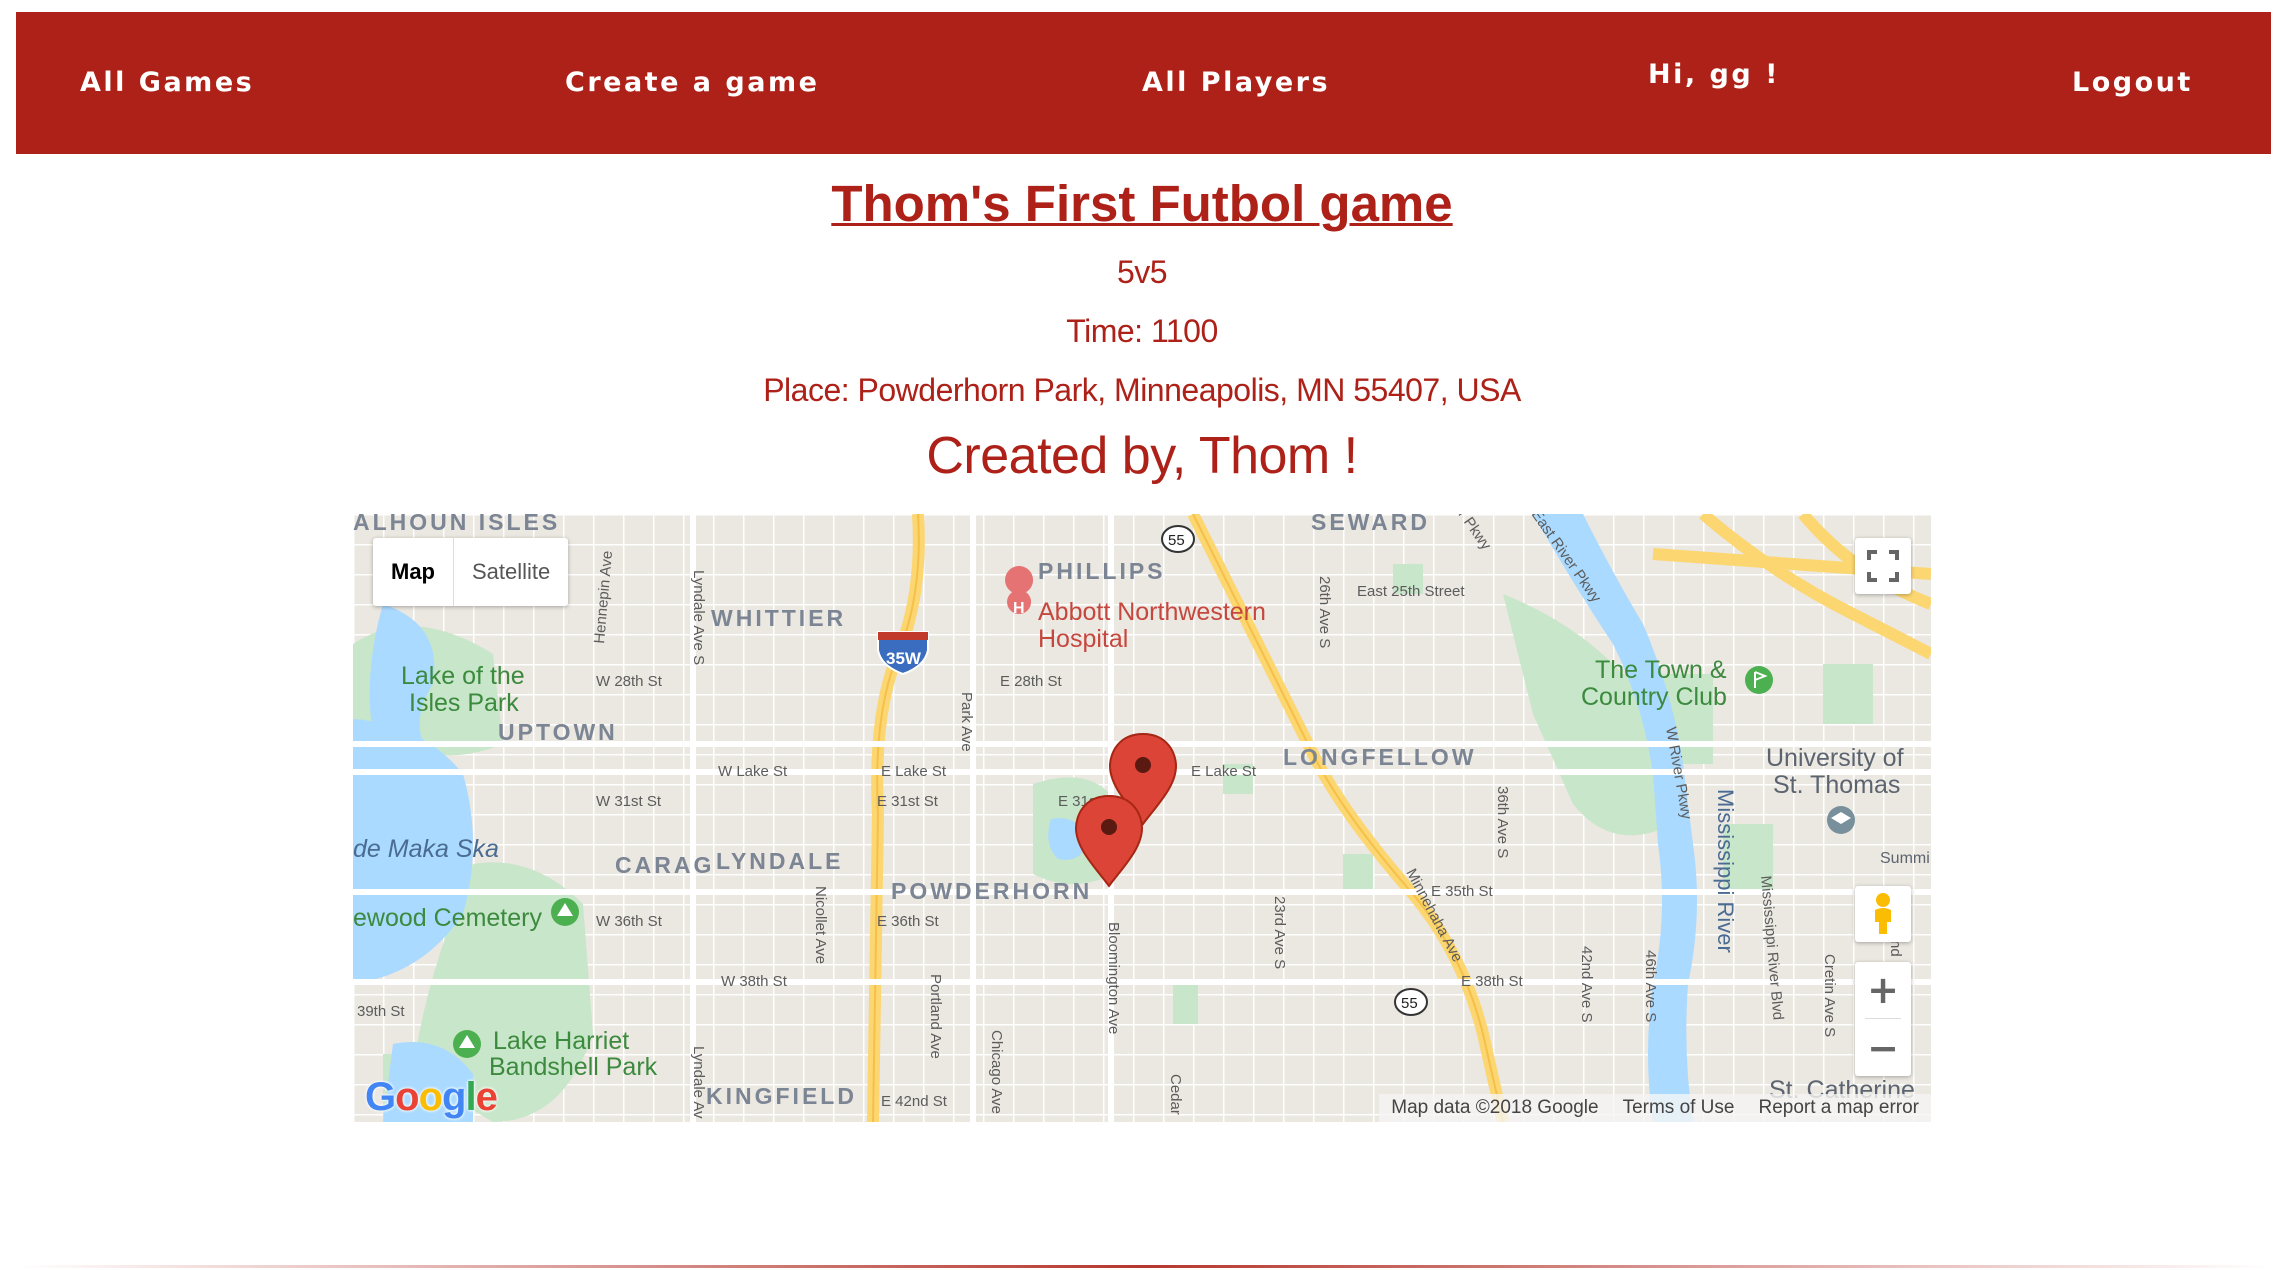 This screenshot has height=1270, width=2284. What do you see at coordinates (966, 722) in the screenshot?
I see `map-text-label: Park Ave` at bounding box center [966, 722].